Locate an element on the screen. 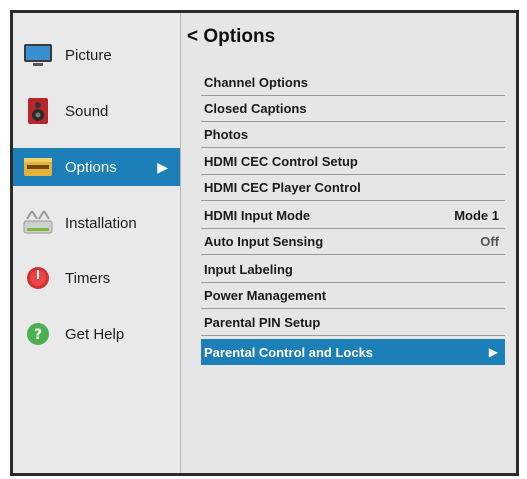  menu-item-channel-options: Channel Options is located at coordinates (353, 83).